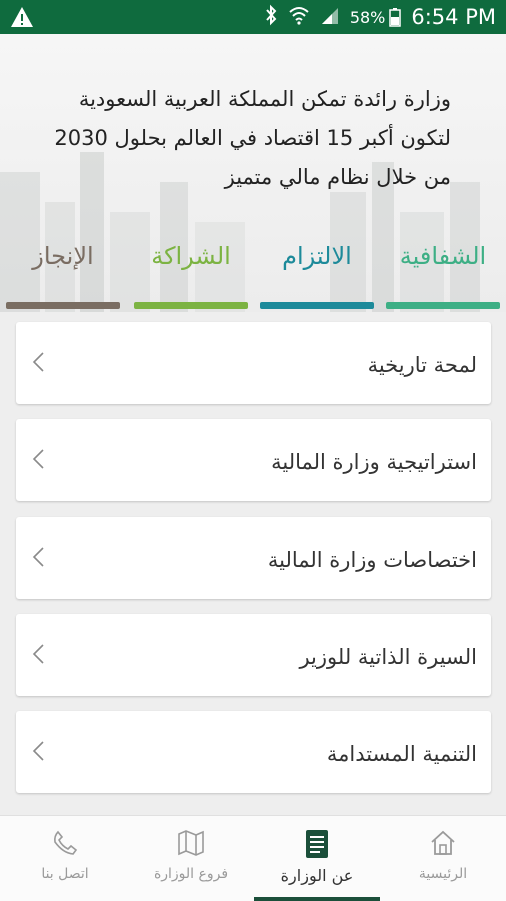 Image resolution: width=506 pixels, height=901 pixels. Describe the element at coordinates (317, 256) in the screenshot. I see `value-label: الالتزام` at that location.